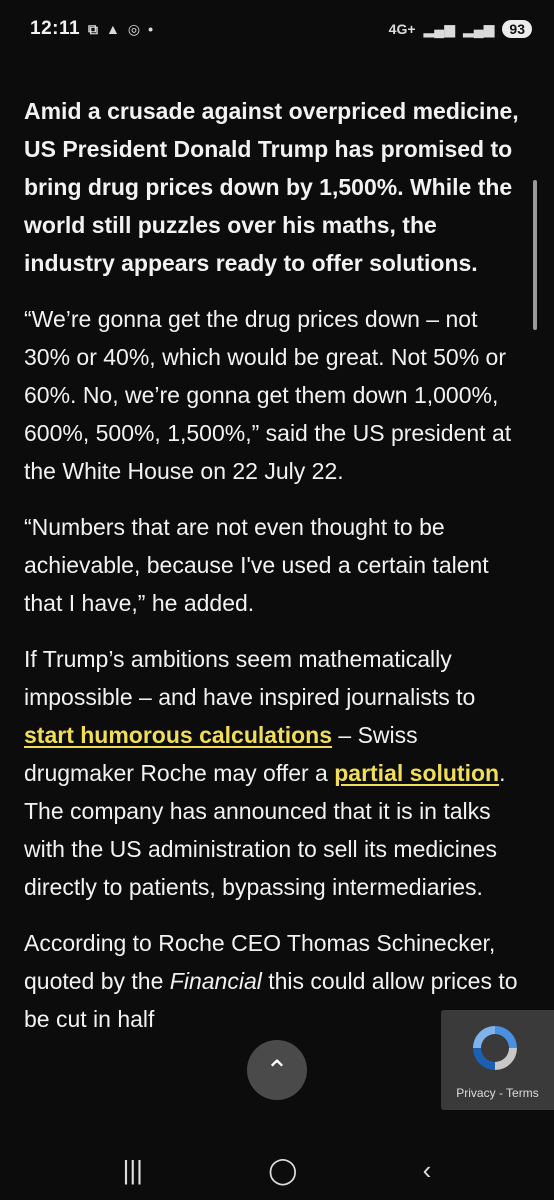  Describe the element at coordinates (517, 29) in the screenshot. I see `battery-indicator: 93` at that location.